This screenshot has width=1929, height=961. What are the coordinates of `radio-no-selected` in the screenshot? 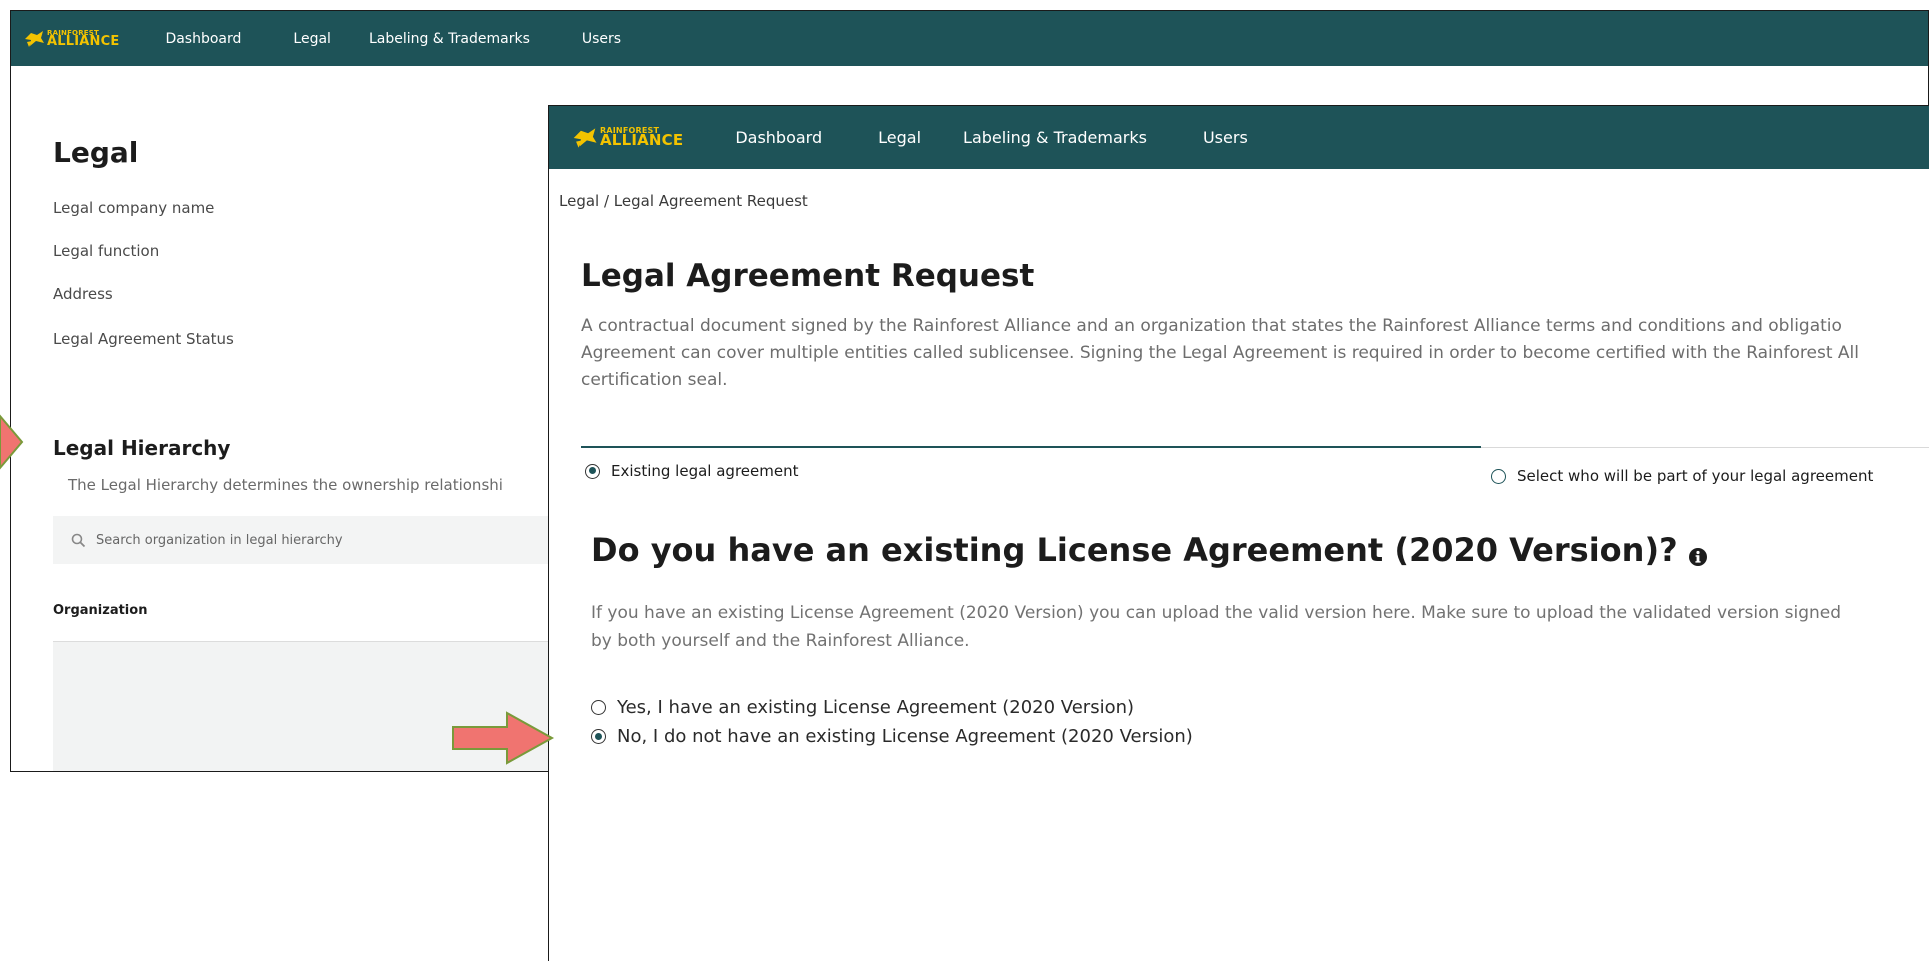 It's located at (598, 736).